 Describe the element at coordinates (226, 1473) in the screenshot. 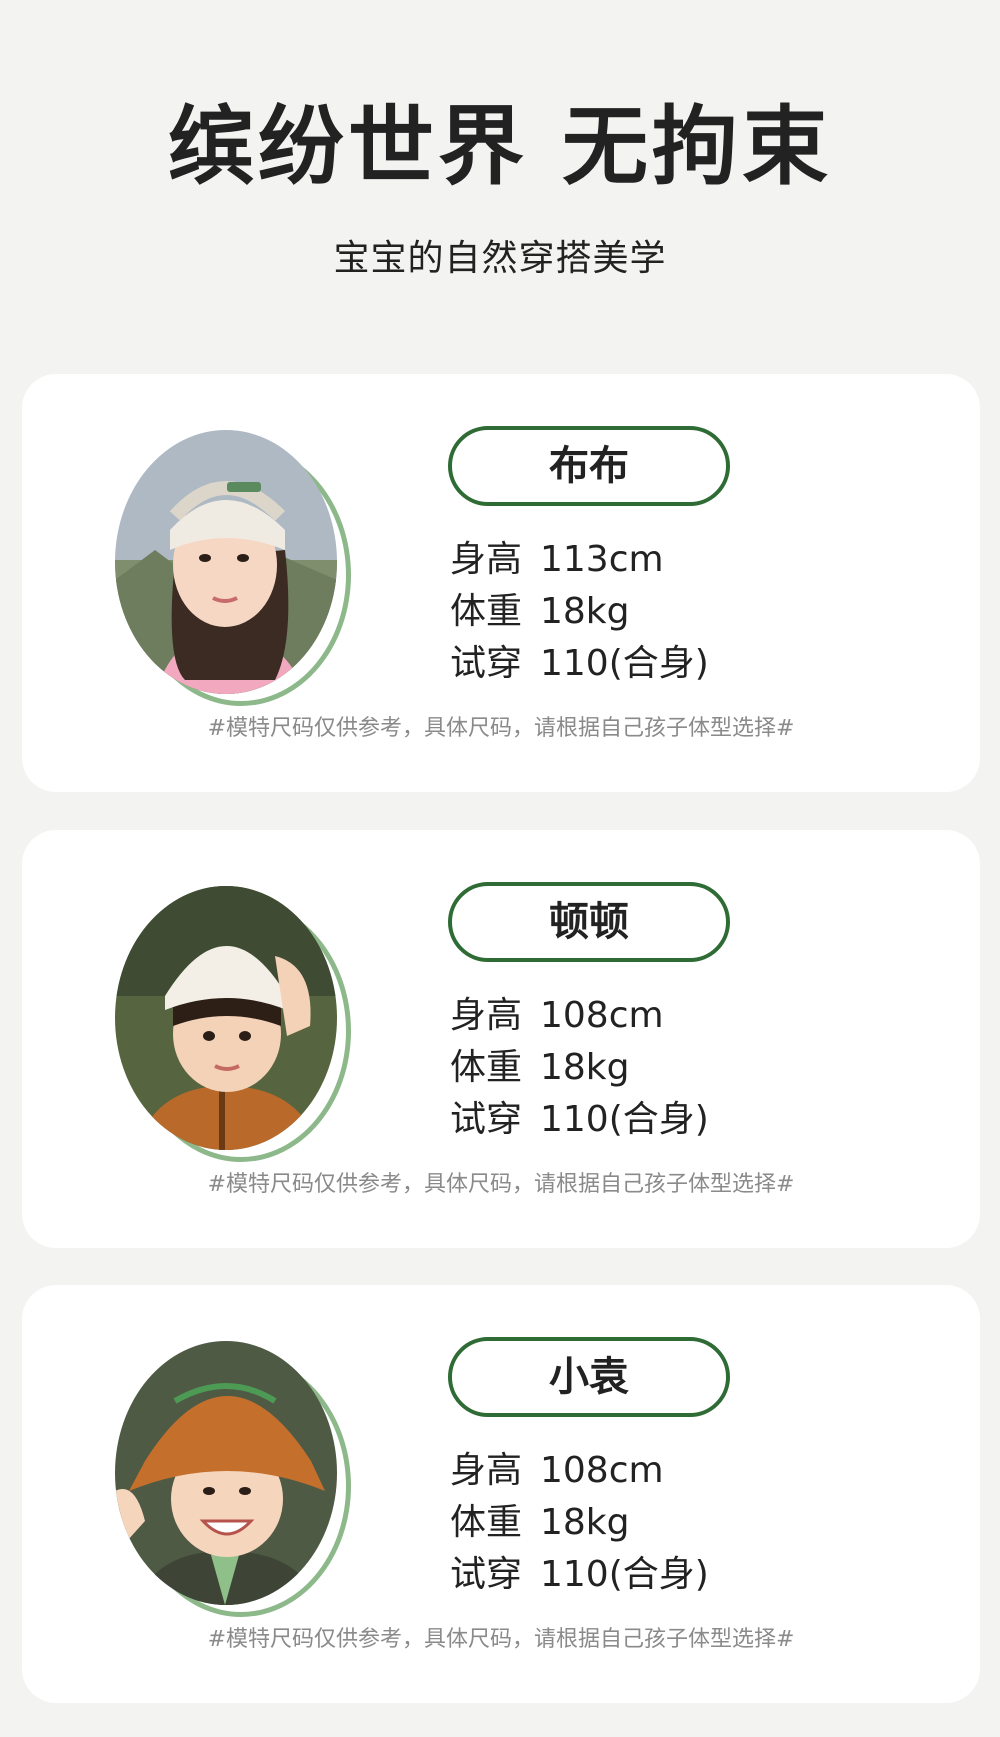

I see `boy-bucket-hat-portrait-photo` at that location.